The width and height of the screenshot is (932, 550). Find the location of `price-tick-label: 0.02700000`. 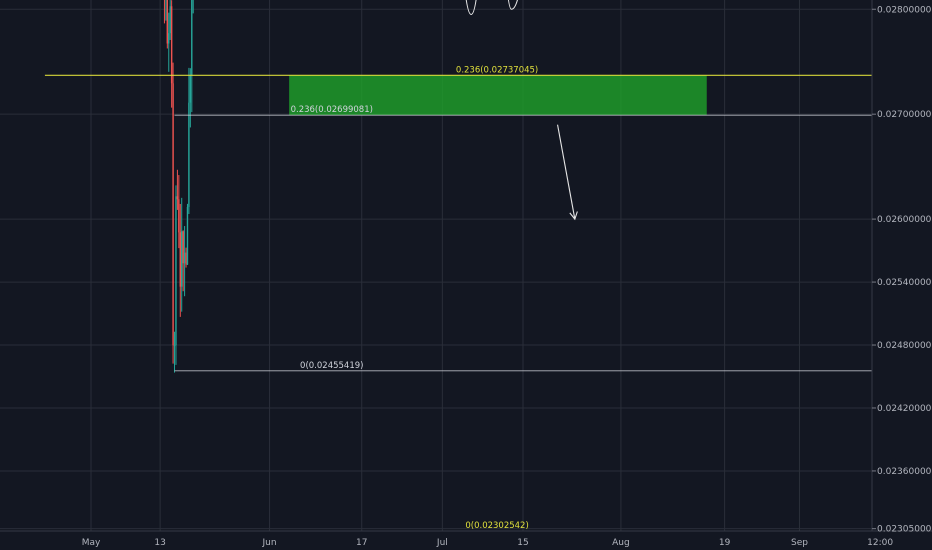

price-tick-label: 0.02700000 is located at coordinates (904, 115).